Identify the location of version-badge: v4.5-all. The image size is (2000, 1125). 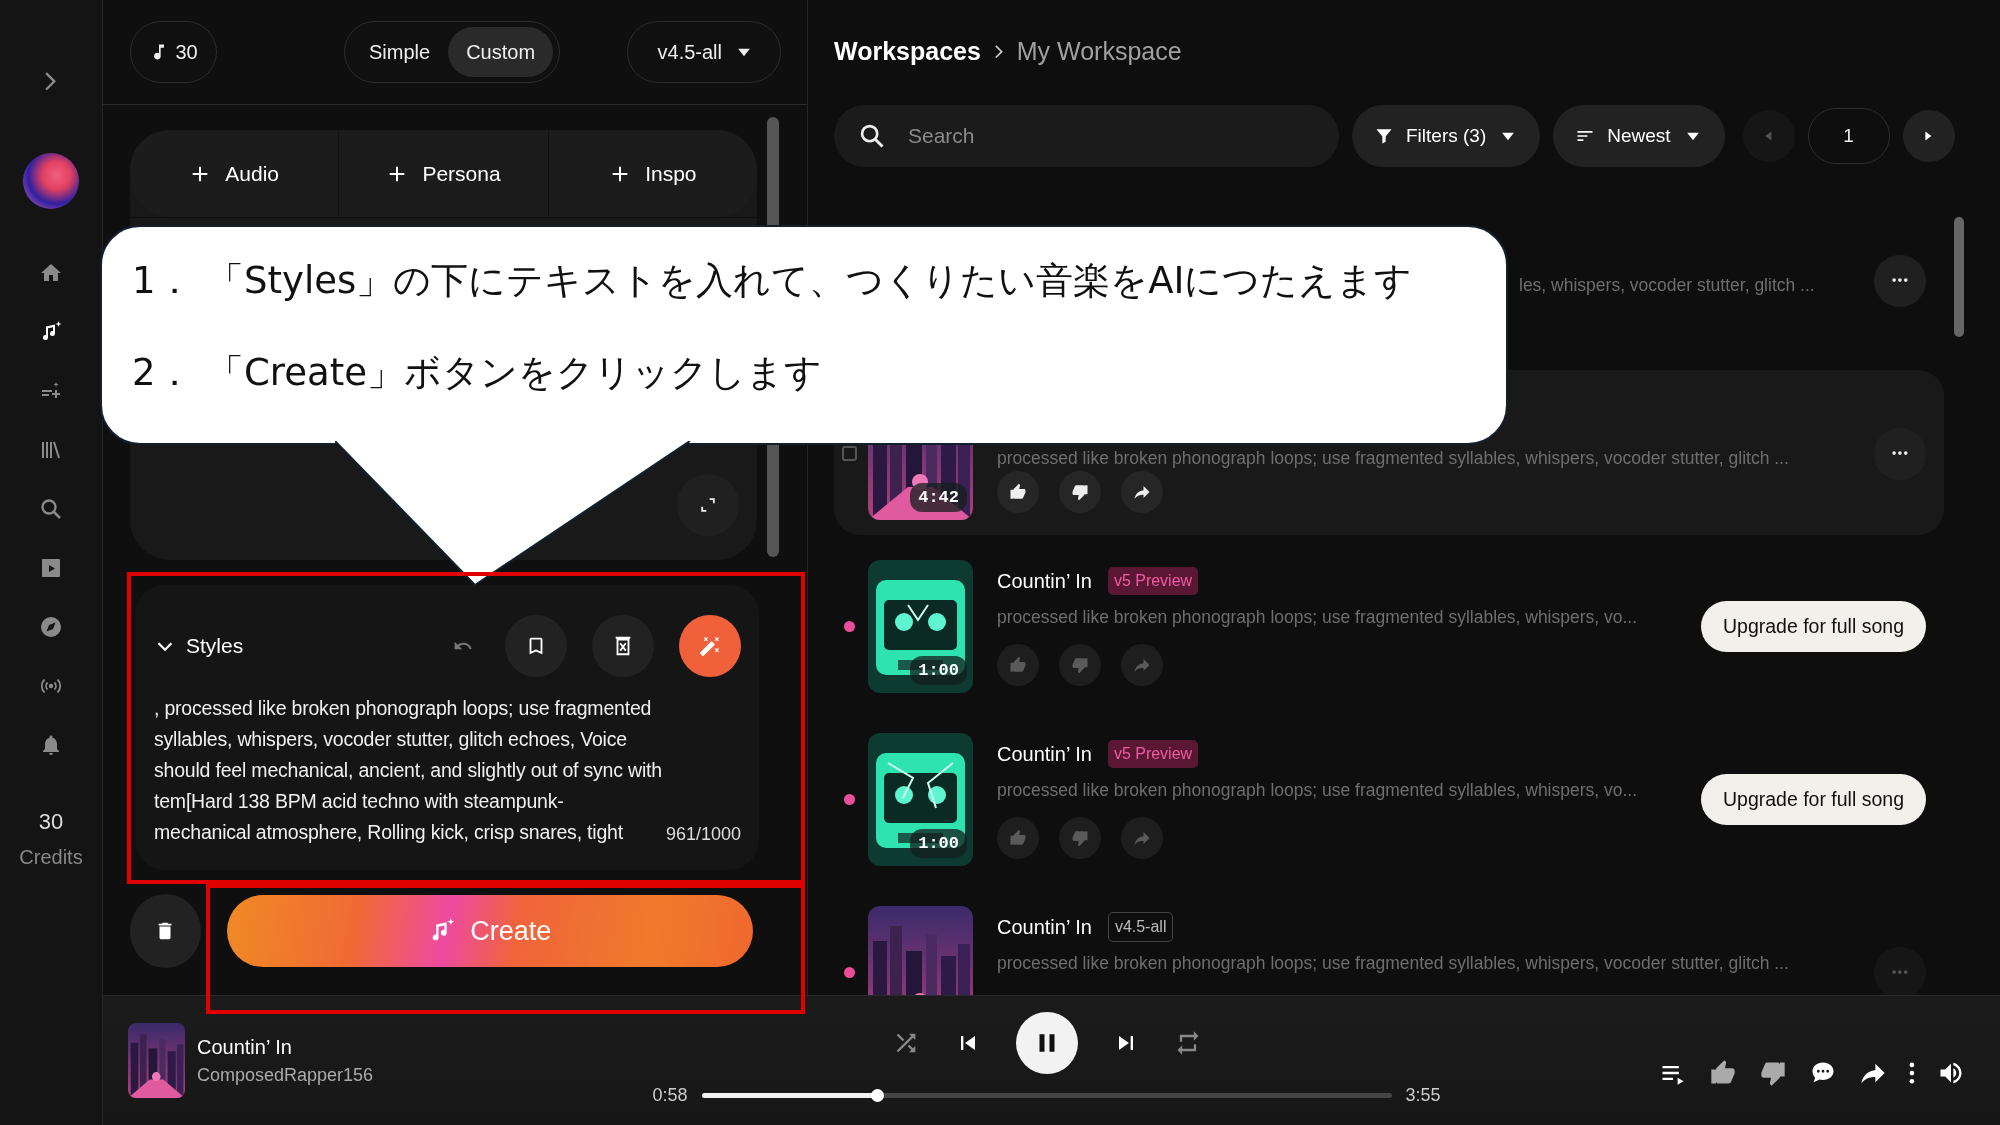
(1140, 927).